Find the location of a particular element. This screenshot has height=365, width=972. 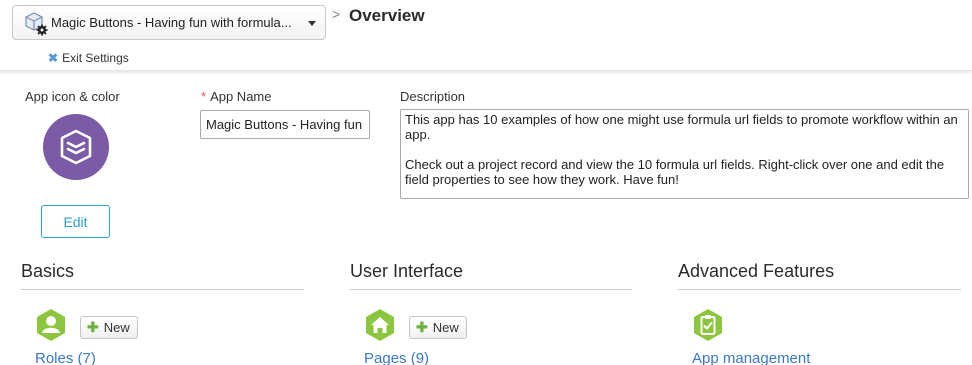

user-interface-divider is located at coordinates (491, 289).